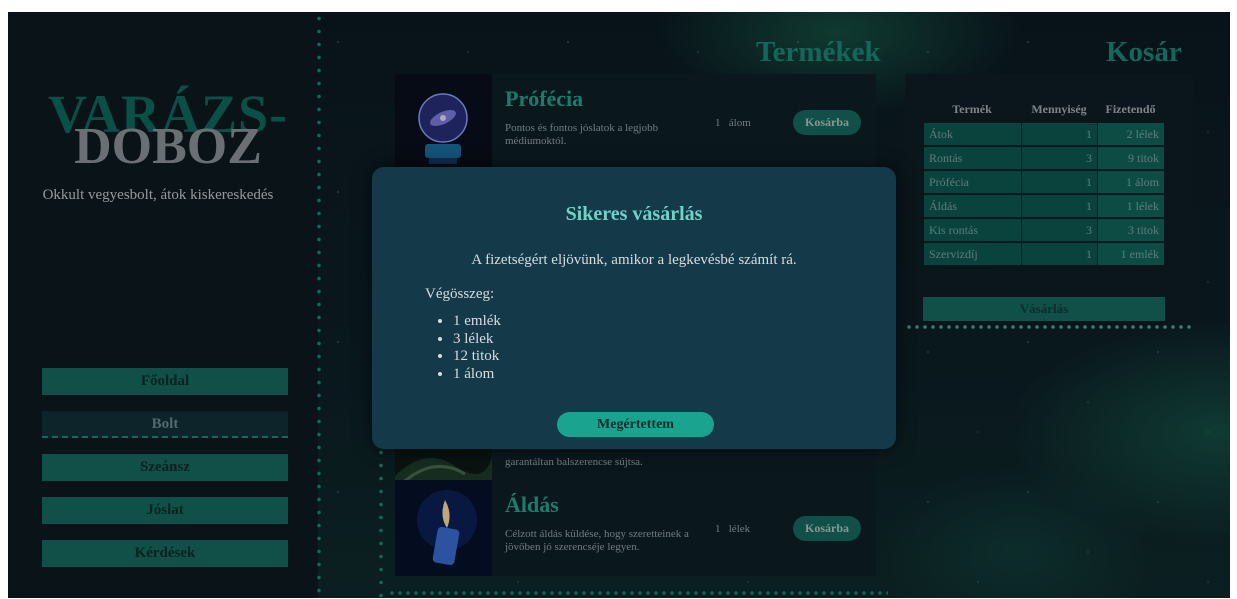  I want to click on list-item: 1 emlék, so click(477, 322).